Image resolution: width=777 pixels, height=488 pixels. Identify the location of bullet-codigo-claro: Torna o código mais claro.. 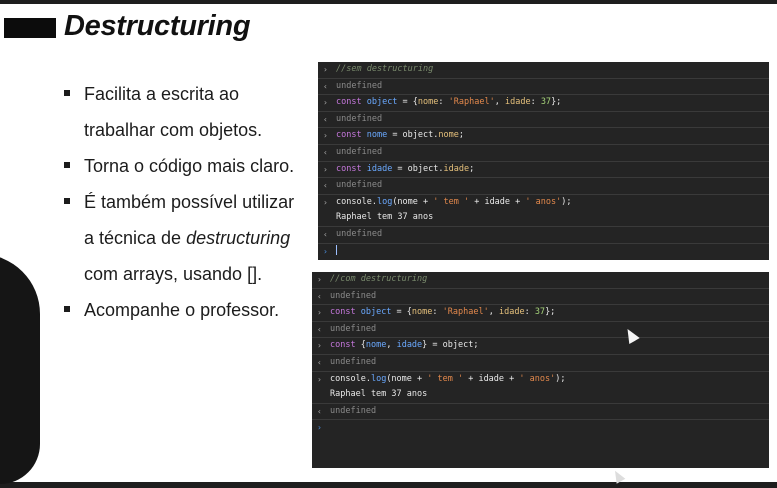
(185, 166).